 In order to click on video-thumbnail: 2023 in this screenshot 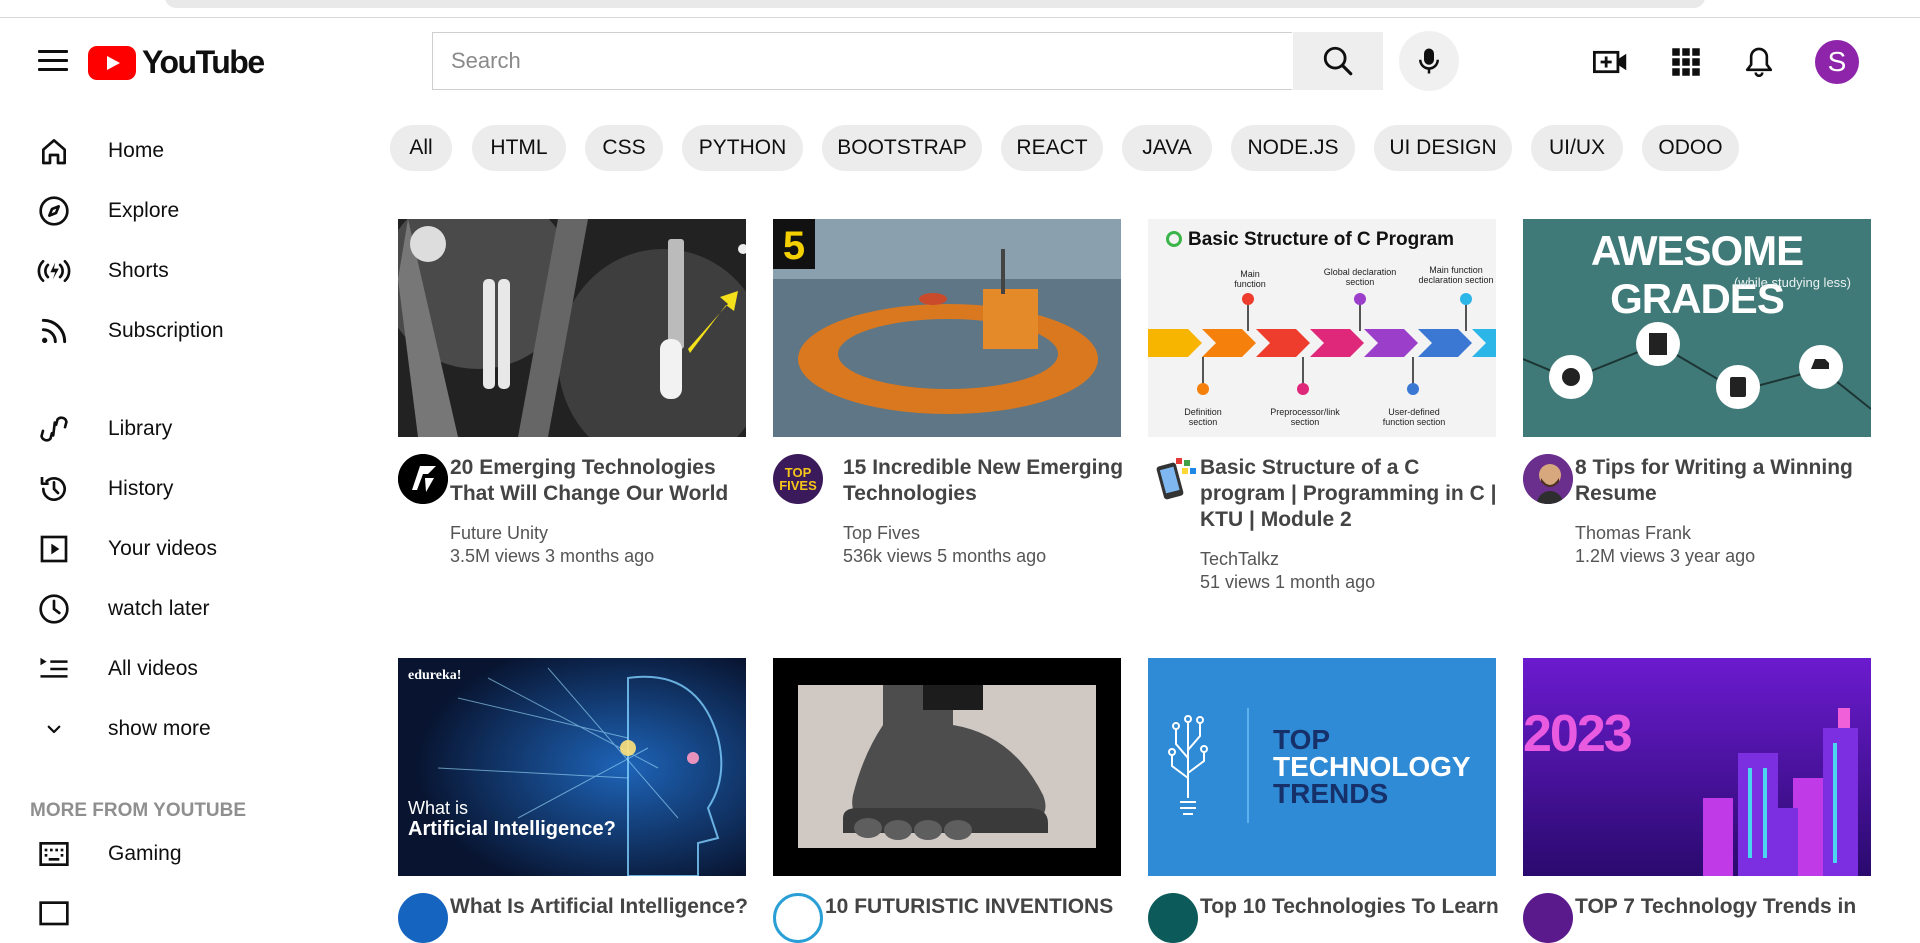, I will do `click(1697, 767)`.